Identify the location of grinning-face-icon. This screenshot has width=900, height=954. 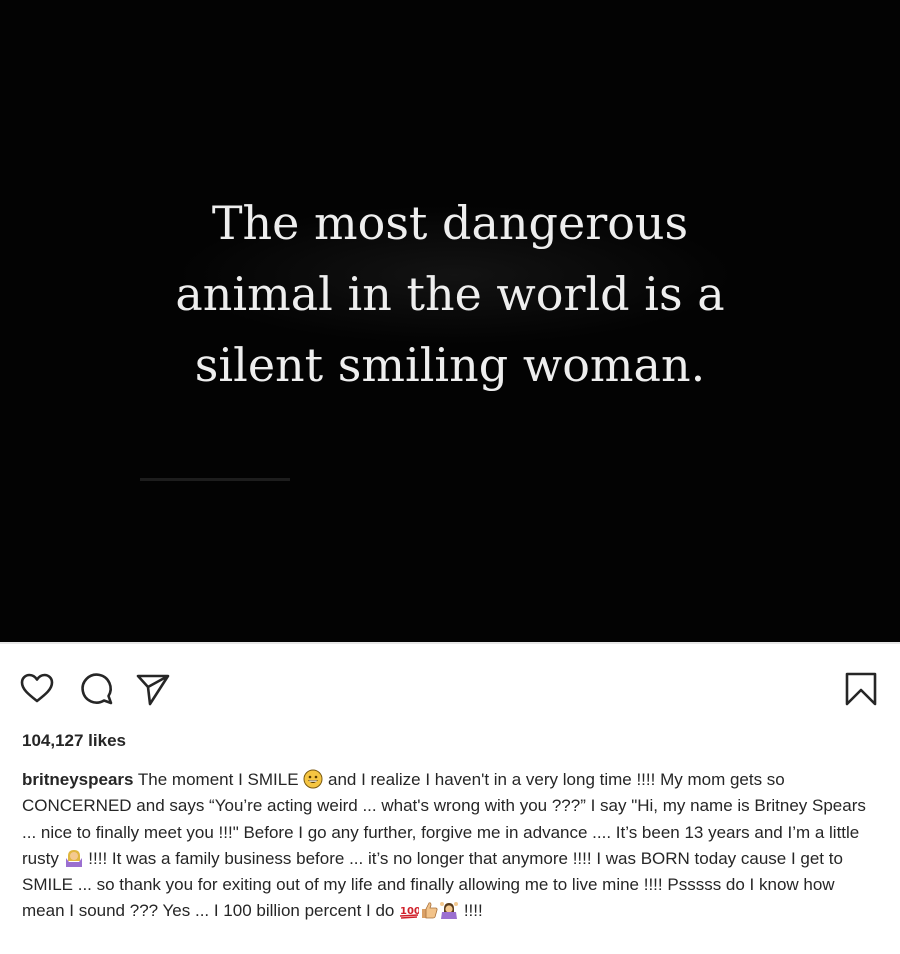
(313, 779).